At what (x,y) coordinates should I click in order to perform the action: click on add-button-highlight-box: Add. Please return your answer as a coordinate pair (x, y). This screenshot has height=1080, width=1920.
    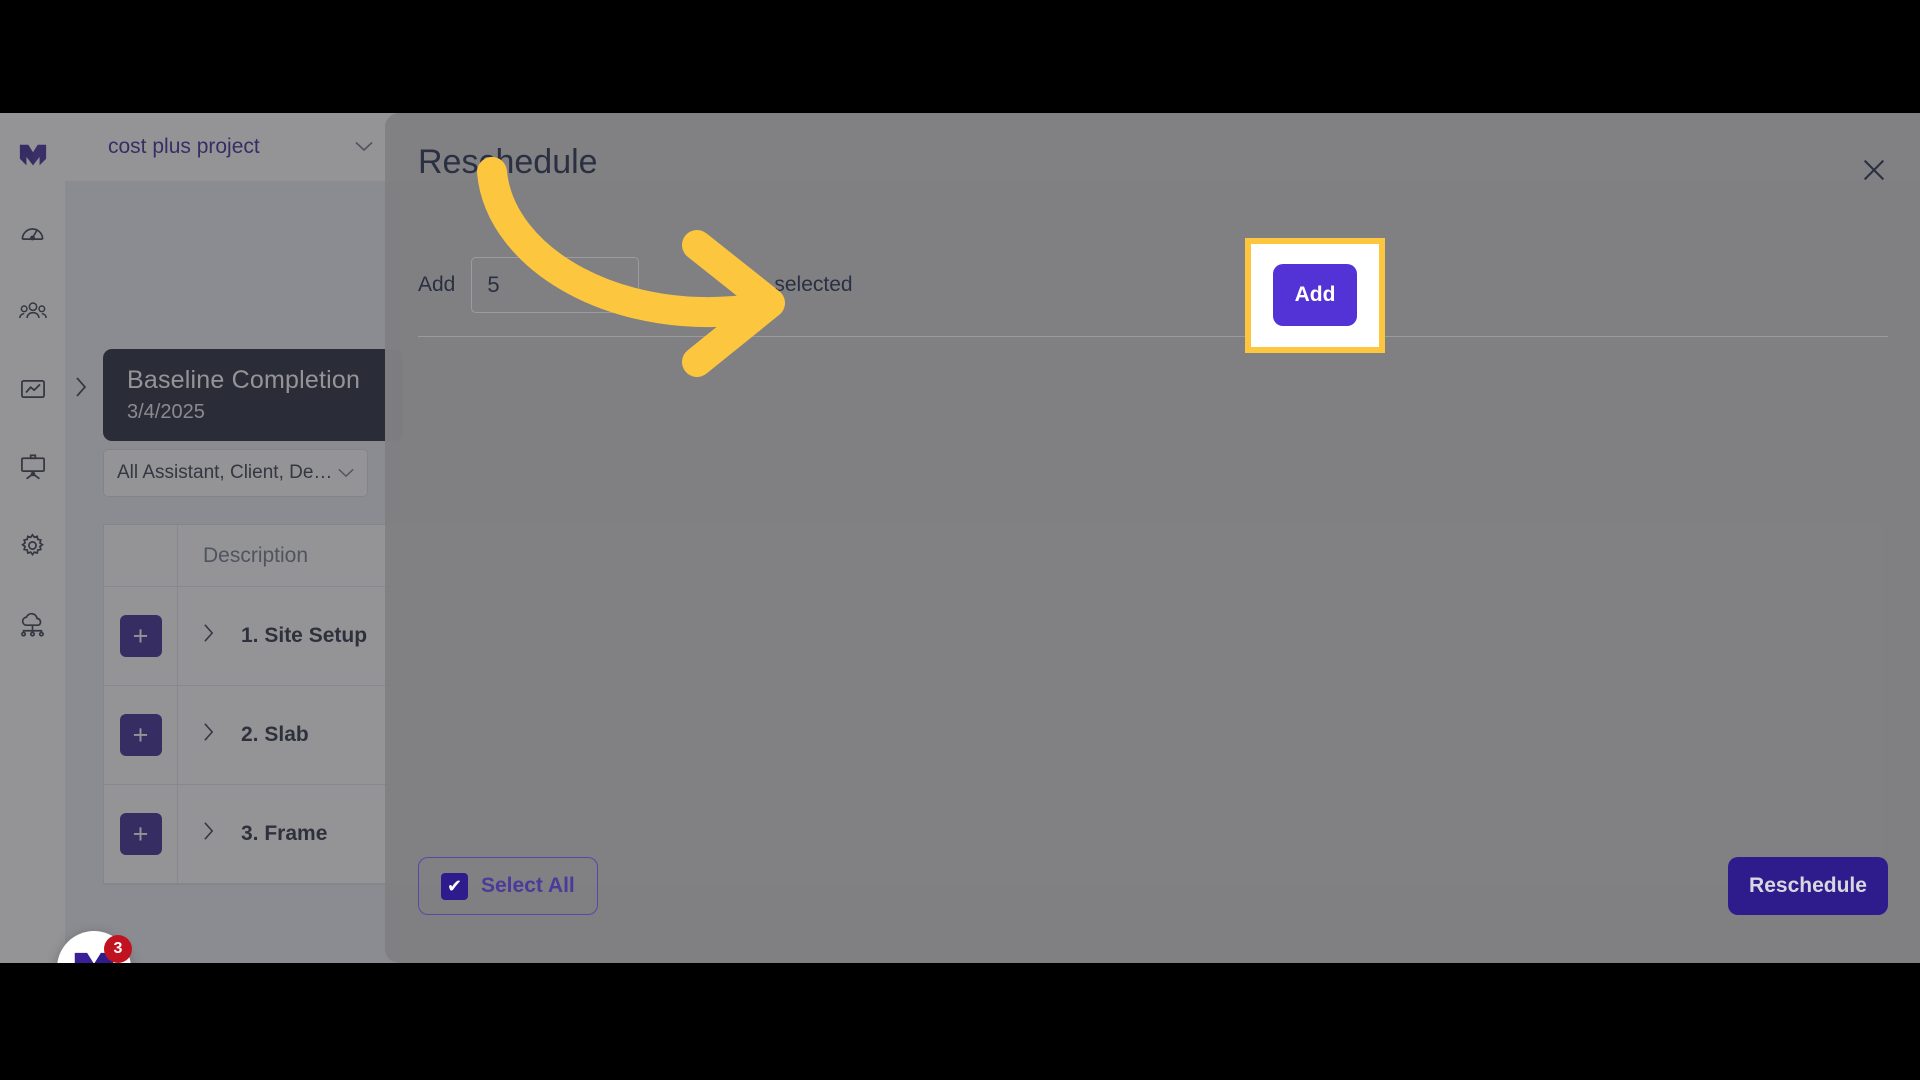
    Looking at the image, I should click on (1315, 295).